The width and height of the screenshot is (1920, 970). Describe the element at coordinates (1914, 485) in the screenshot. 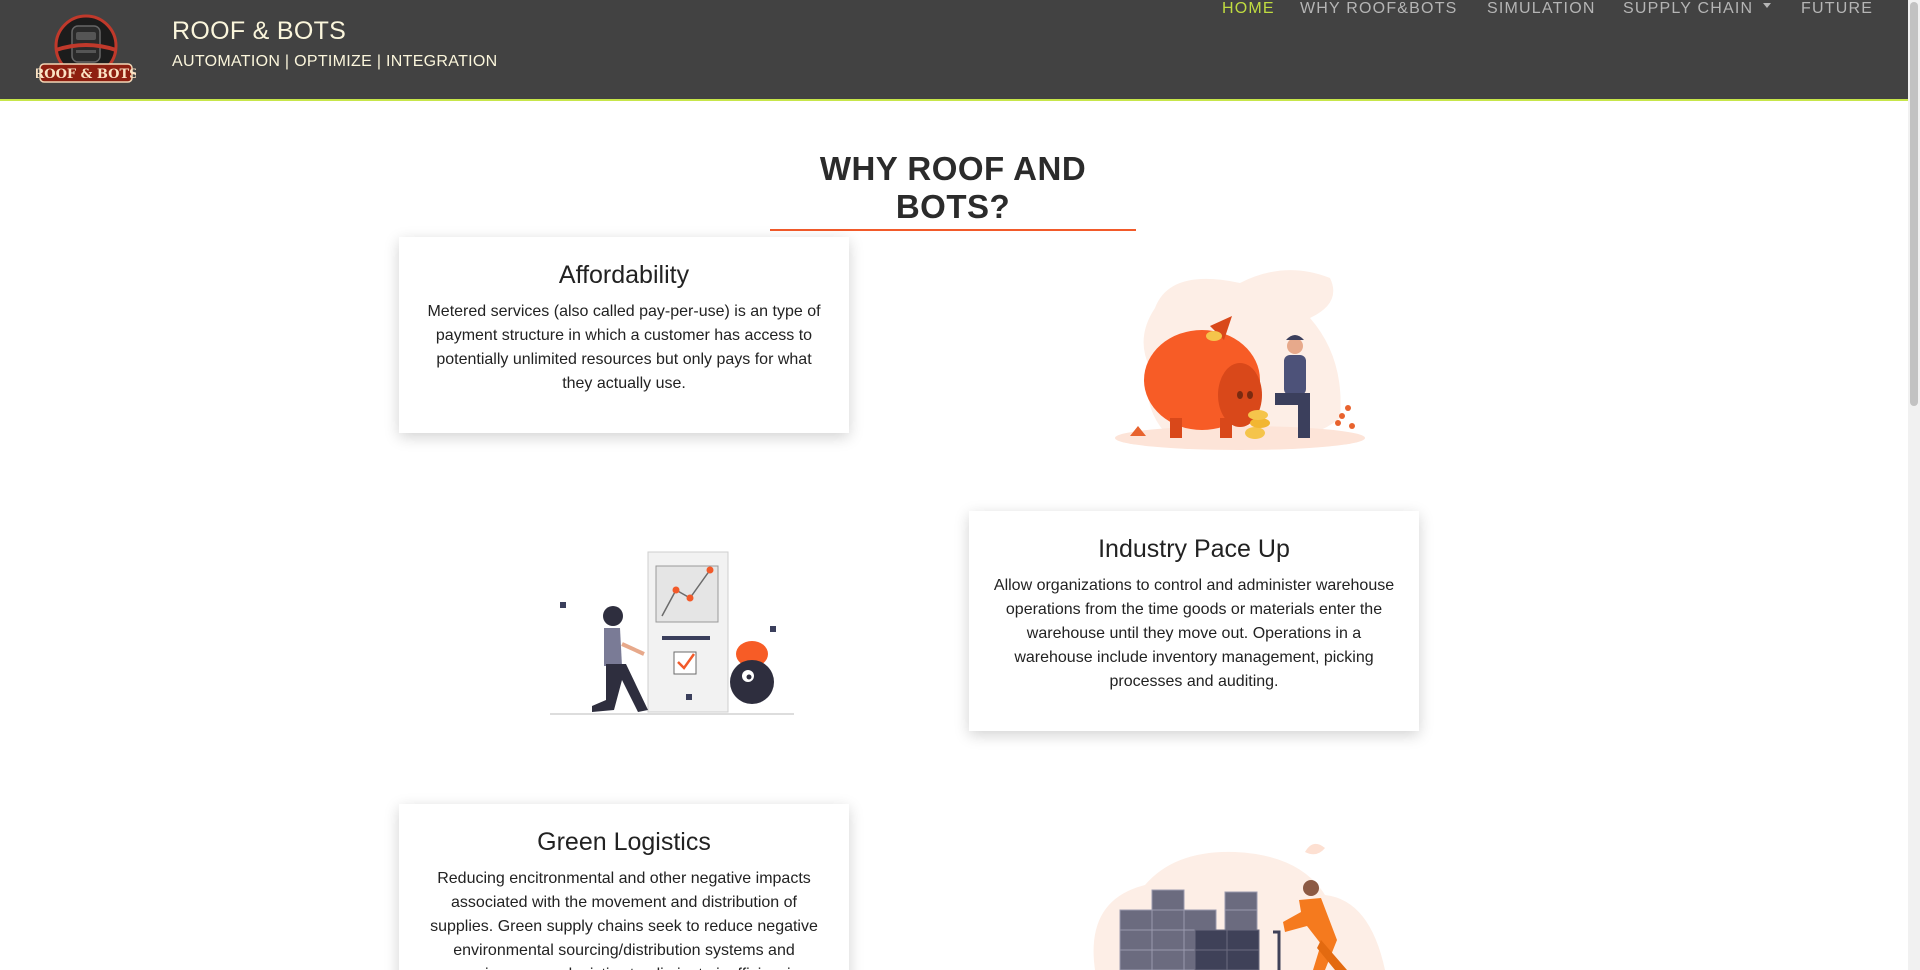

I see `page-scrollbar` at that location.